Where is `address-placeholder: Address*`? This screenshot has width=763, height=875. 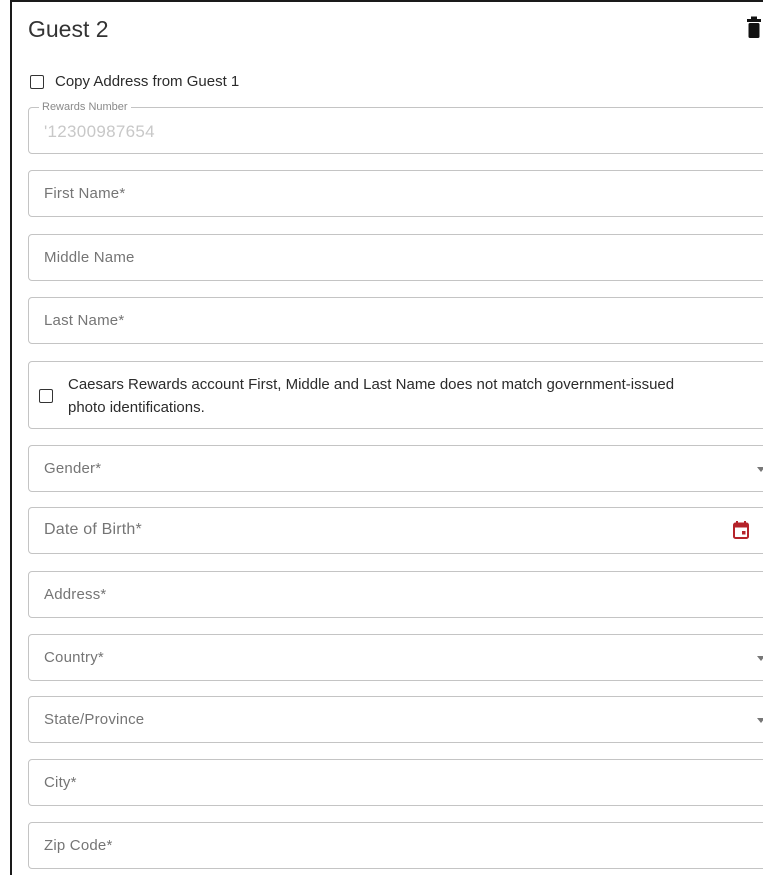
address-placeholder: Address* is located at coordinates (75, 594).